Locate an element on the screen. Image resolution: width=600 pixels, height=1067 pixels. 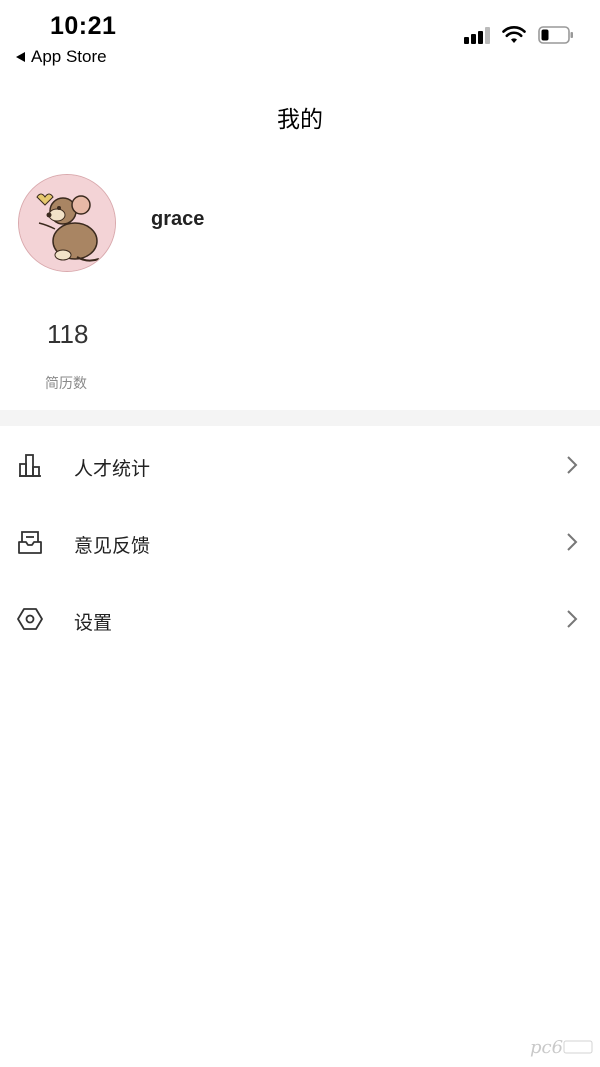
back-arrow-icon is located at coordinates (20, 57).